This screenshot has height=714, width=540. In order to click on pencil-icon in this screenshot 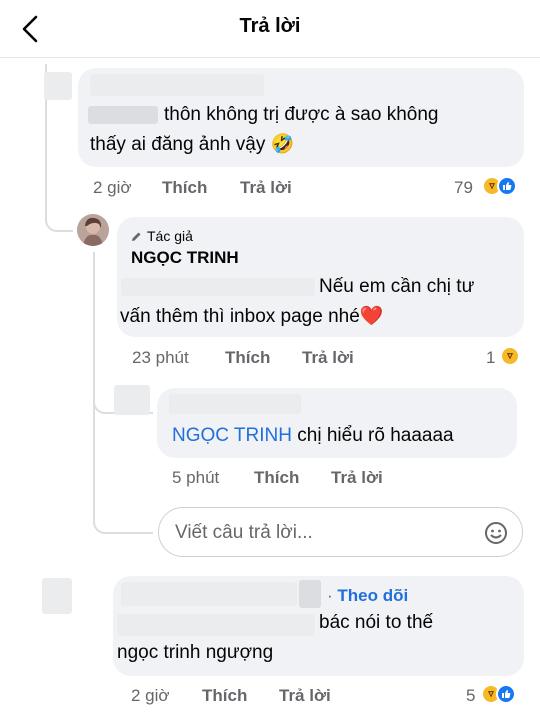, I will do `click(136, 236)`.